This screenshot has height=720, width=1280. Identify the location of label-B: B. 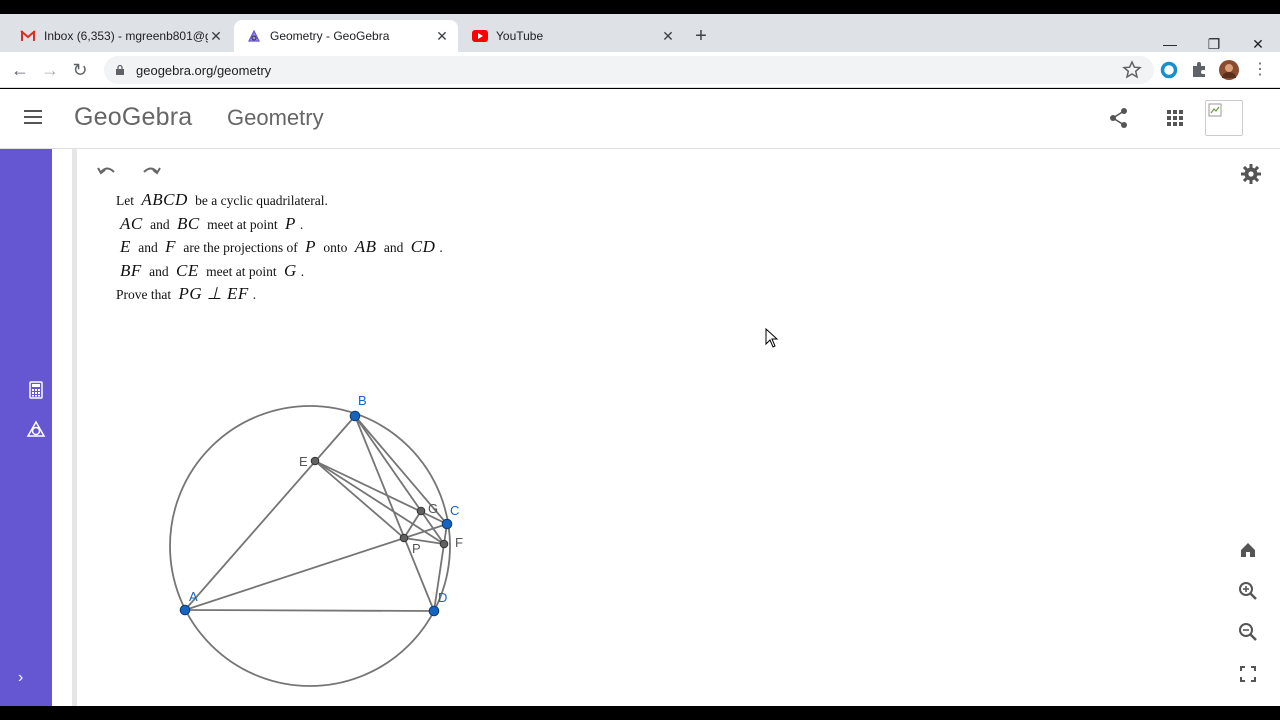
(362, 400).